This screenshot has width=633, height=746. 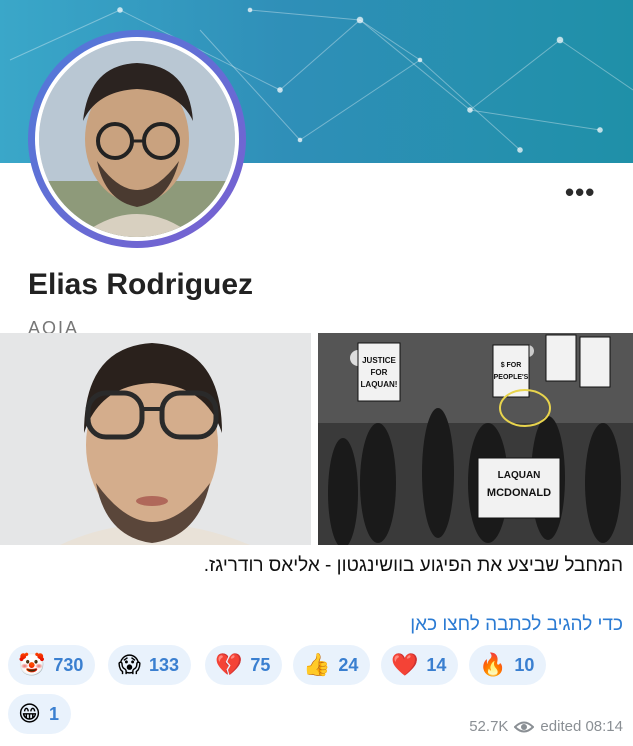 I want to click on svg-text: $ FOR, so click(x=511, y=365).